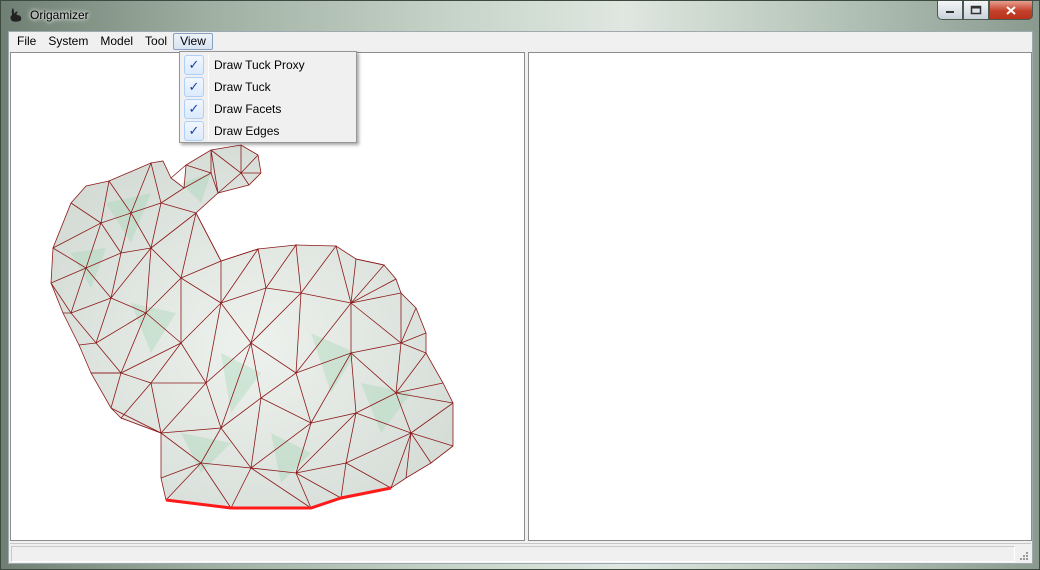  I want to click on maximize-icon, so click(976, 10).